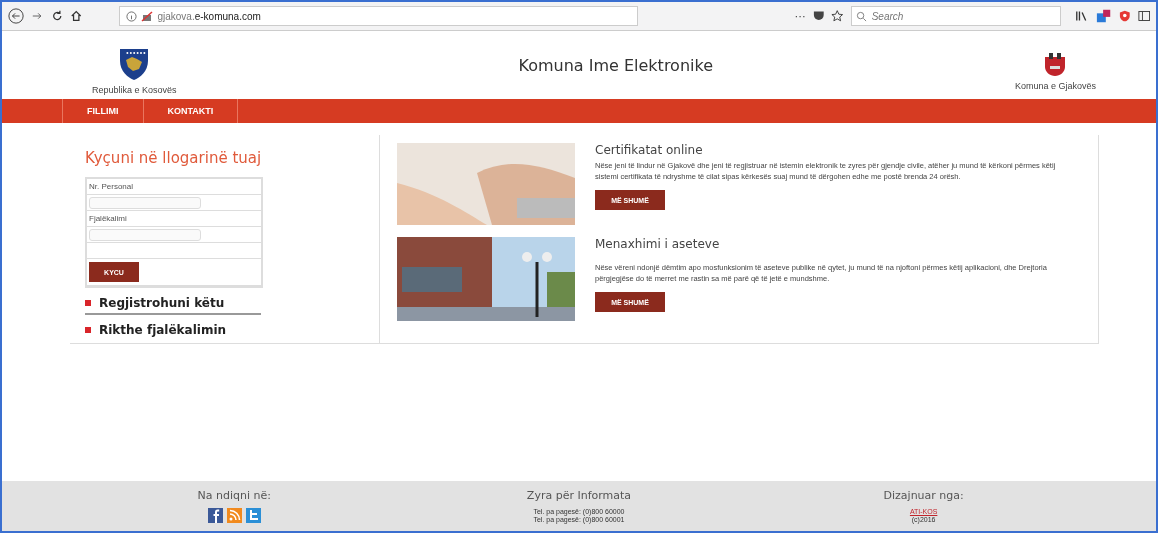 The image size is (1158, 533). I want to click on field-label: Fjalëkalimi, so click(108, 218).